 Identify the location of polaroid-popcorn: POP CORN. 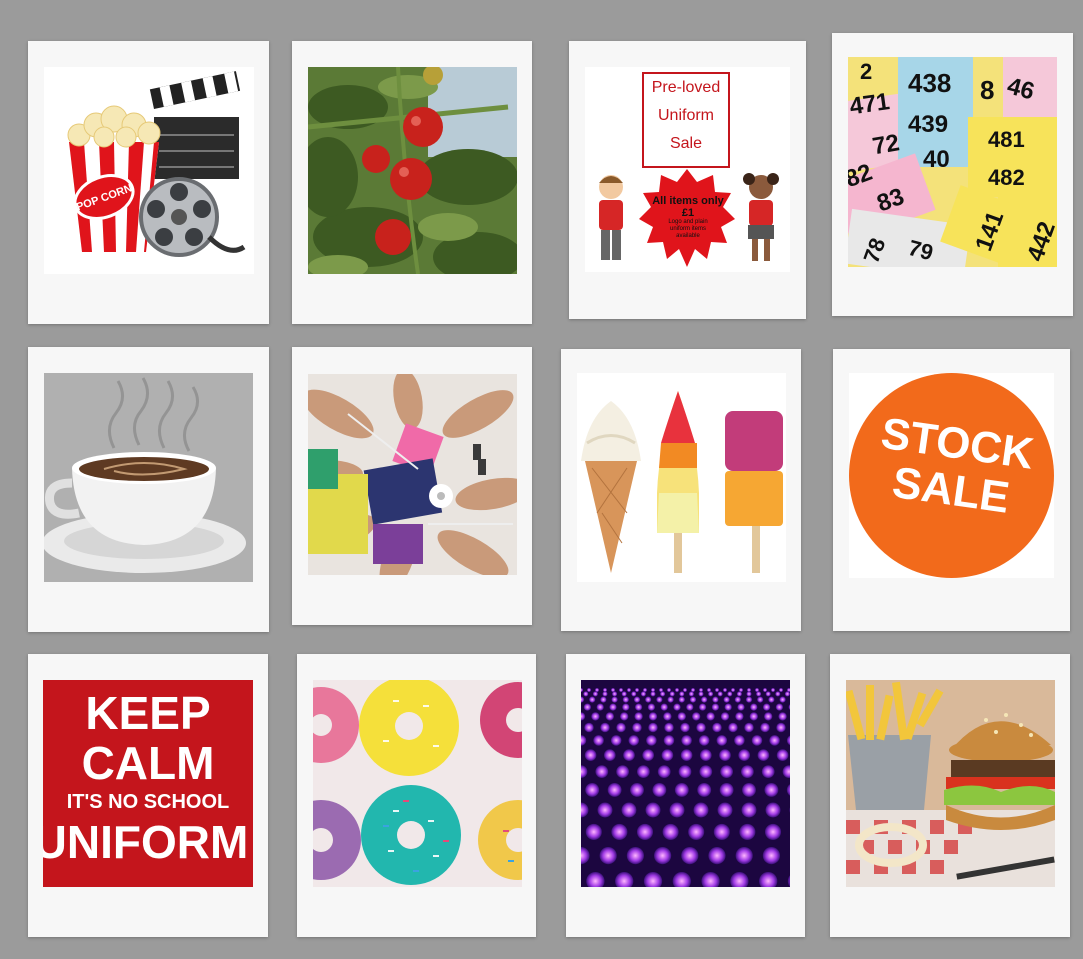
(148, 182).